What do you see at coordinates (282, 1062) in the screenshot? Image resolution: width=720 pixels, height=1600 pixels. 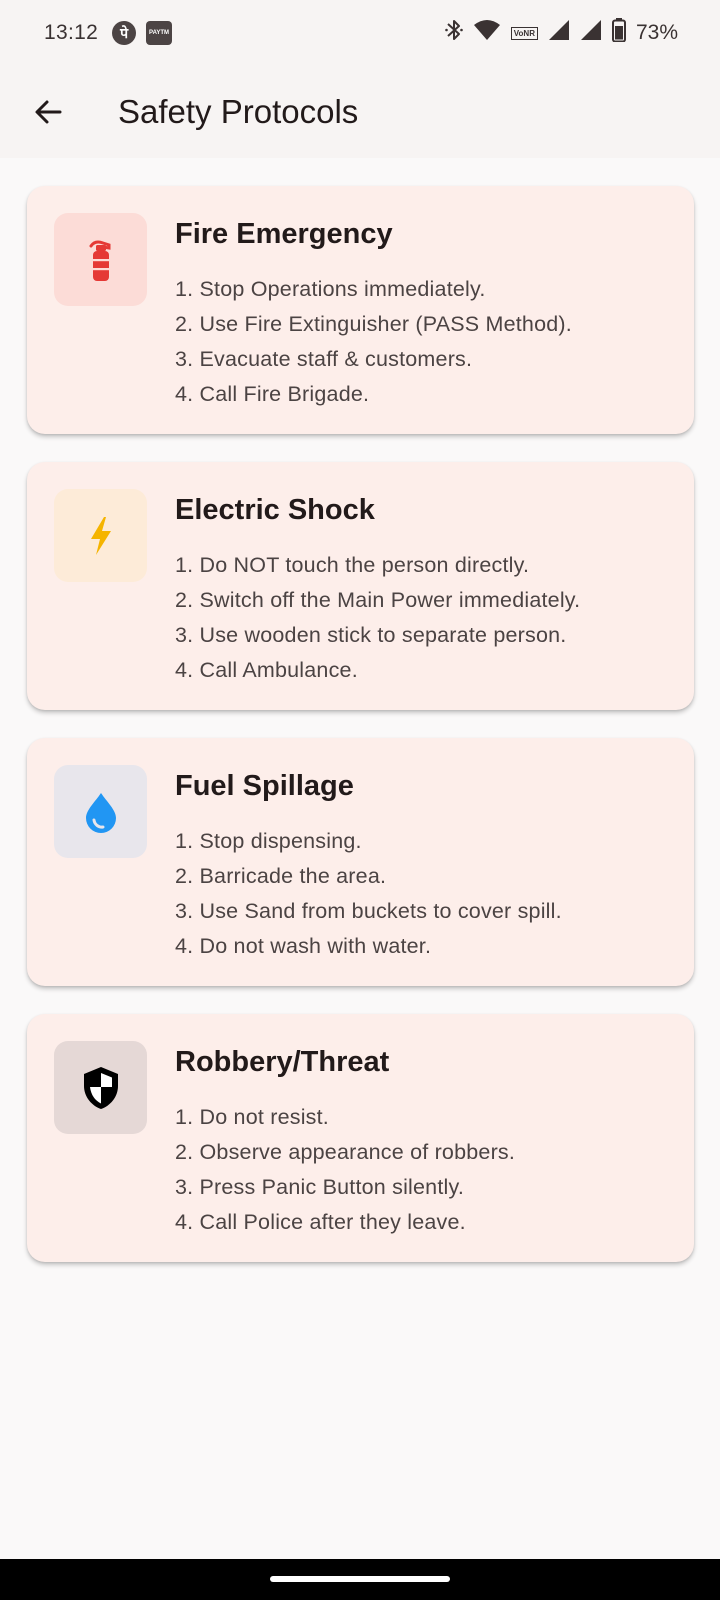 I see `card-title: Robbery/Threat` at bounding box center [282, 1062].